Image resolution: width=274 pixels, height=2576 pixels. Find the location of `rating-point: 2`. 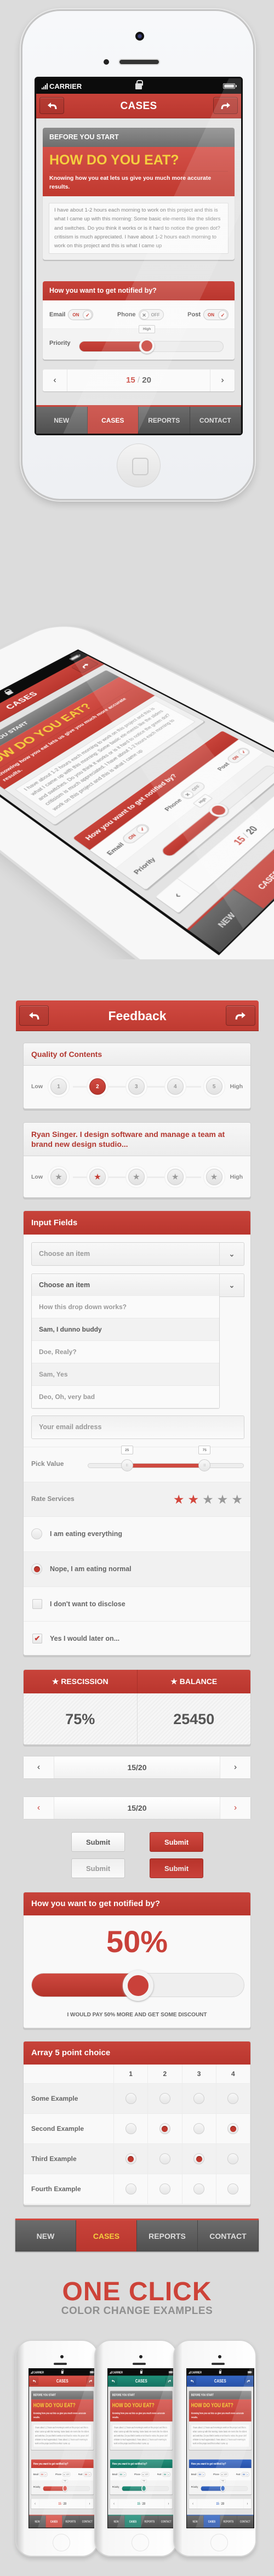

rating-point: 2 is located at coordinates (98, 1086).